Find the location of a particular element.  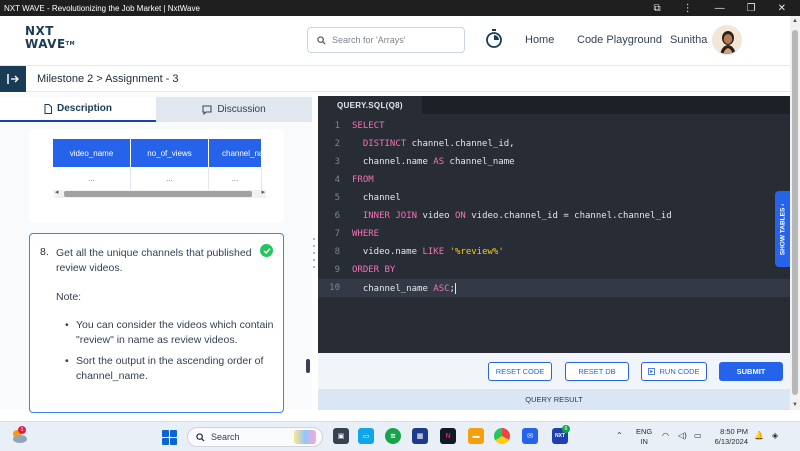

mail-icon: ✉ is located at coordinates (530, 436).